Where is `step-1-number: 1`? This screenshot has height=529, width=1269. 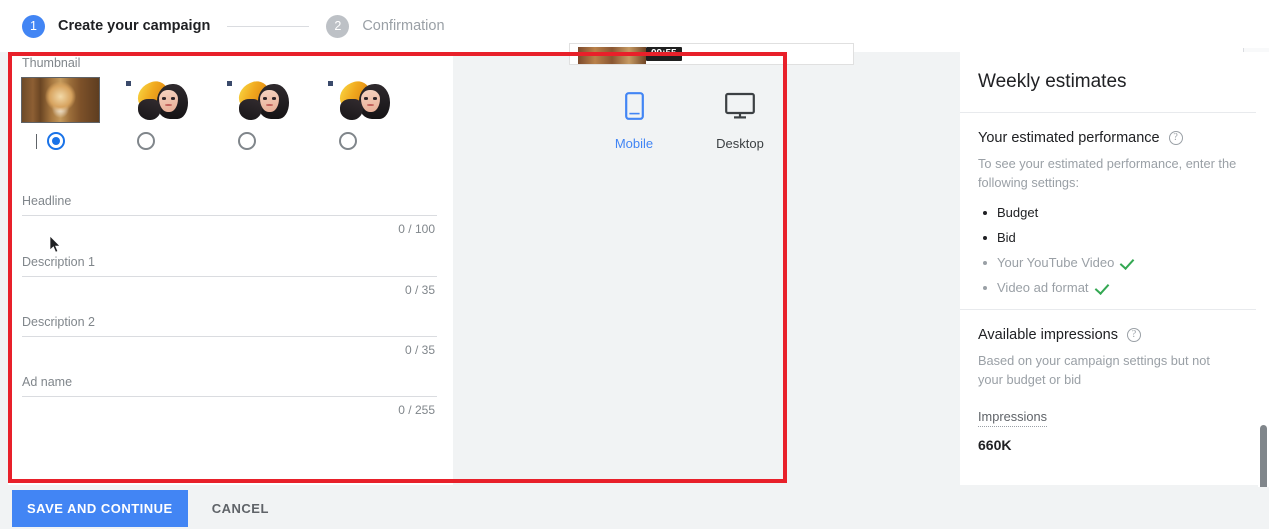
step-1-number: 1 is located at coordinates (33, 26).